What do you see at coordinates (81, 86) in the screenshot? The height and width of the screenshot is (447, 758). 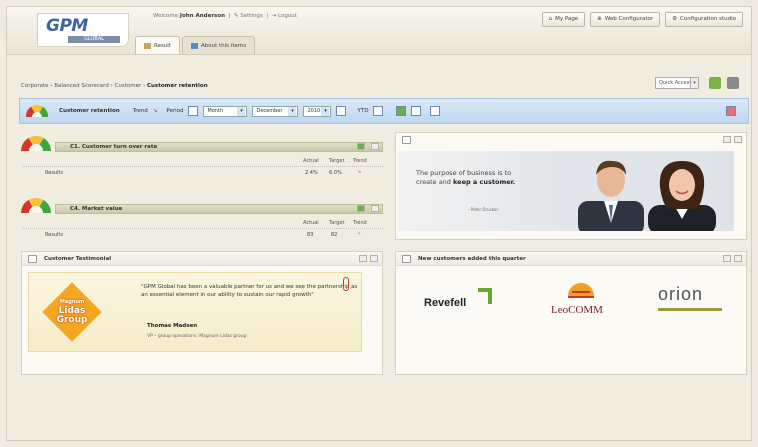 I see `breadcrumb-item: Balanced Scorecard` at bounding box center [81, 86].